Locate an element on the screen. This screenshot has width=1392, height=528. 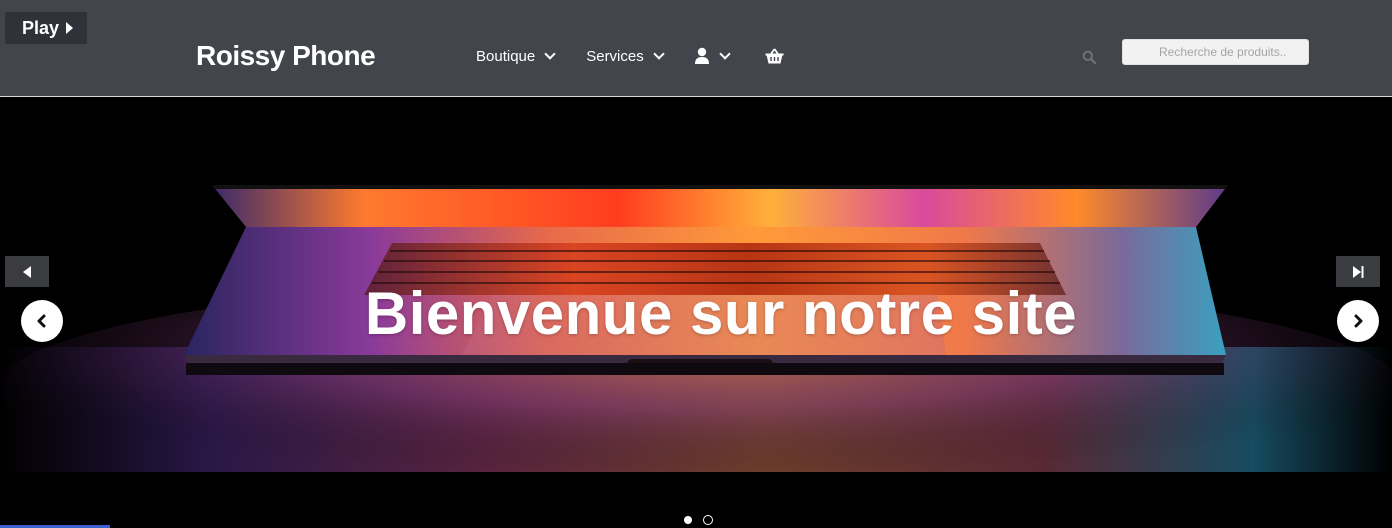
skip-next-icon is located at coordinates (1358, 271).